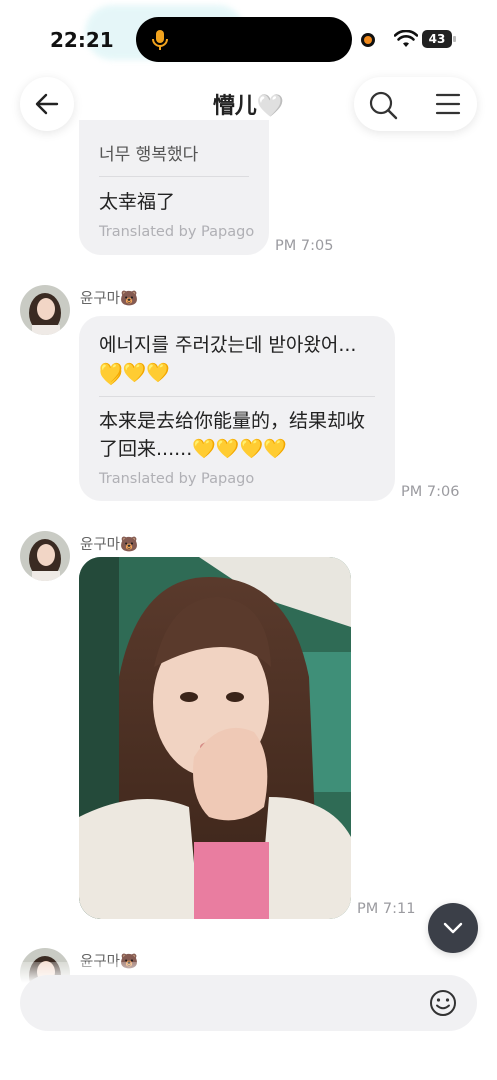 The image size is (497, 1080). What do you see at coordinates (304, 246) in the screenshot?
I see `message-time: PM 7:05` at bounding box center [304, 246].